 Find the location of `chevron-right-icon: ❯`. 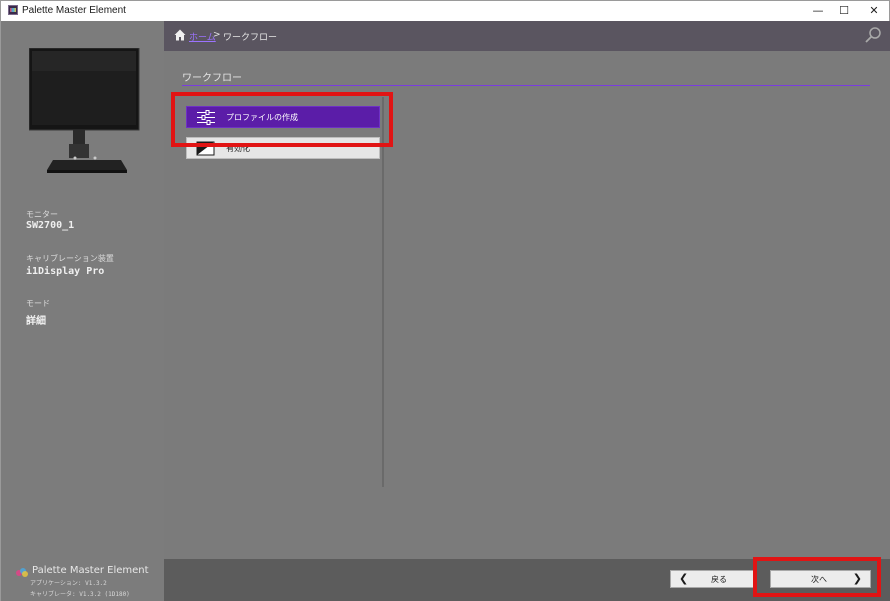

chevron-right-icon: ❯ is located at coordinates (857, 578).